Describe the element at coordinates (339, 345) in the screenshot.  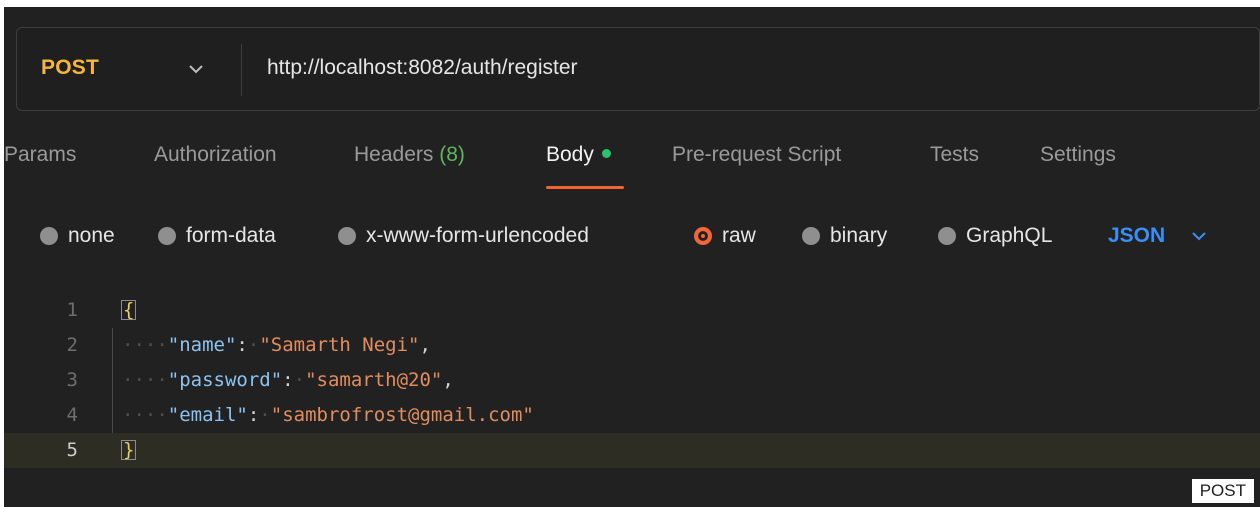
I see `json-value: "Samarth Negi"` at that location.